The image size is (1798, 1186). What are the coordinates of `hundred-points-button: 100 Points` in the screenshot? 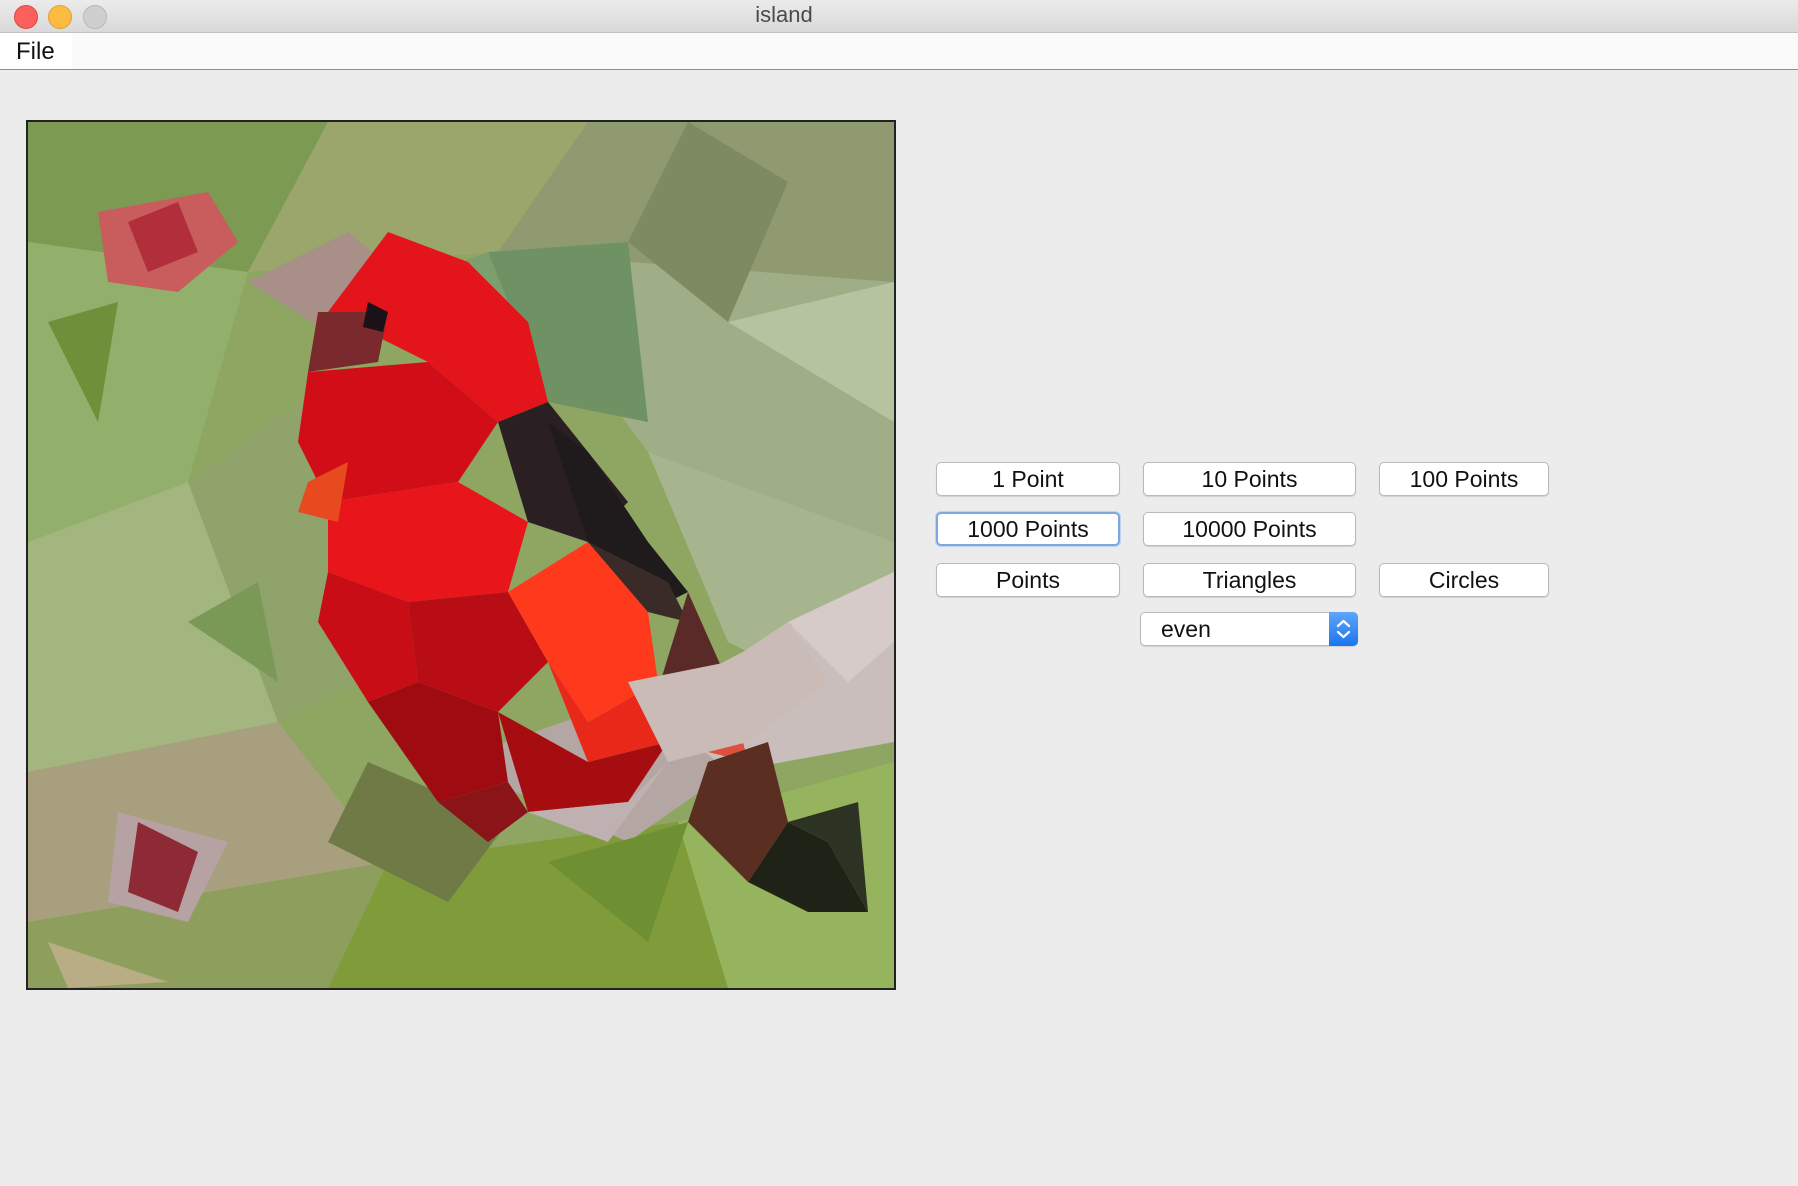 It's located at (1464, 479).